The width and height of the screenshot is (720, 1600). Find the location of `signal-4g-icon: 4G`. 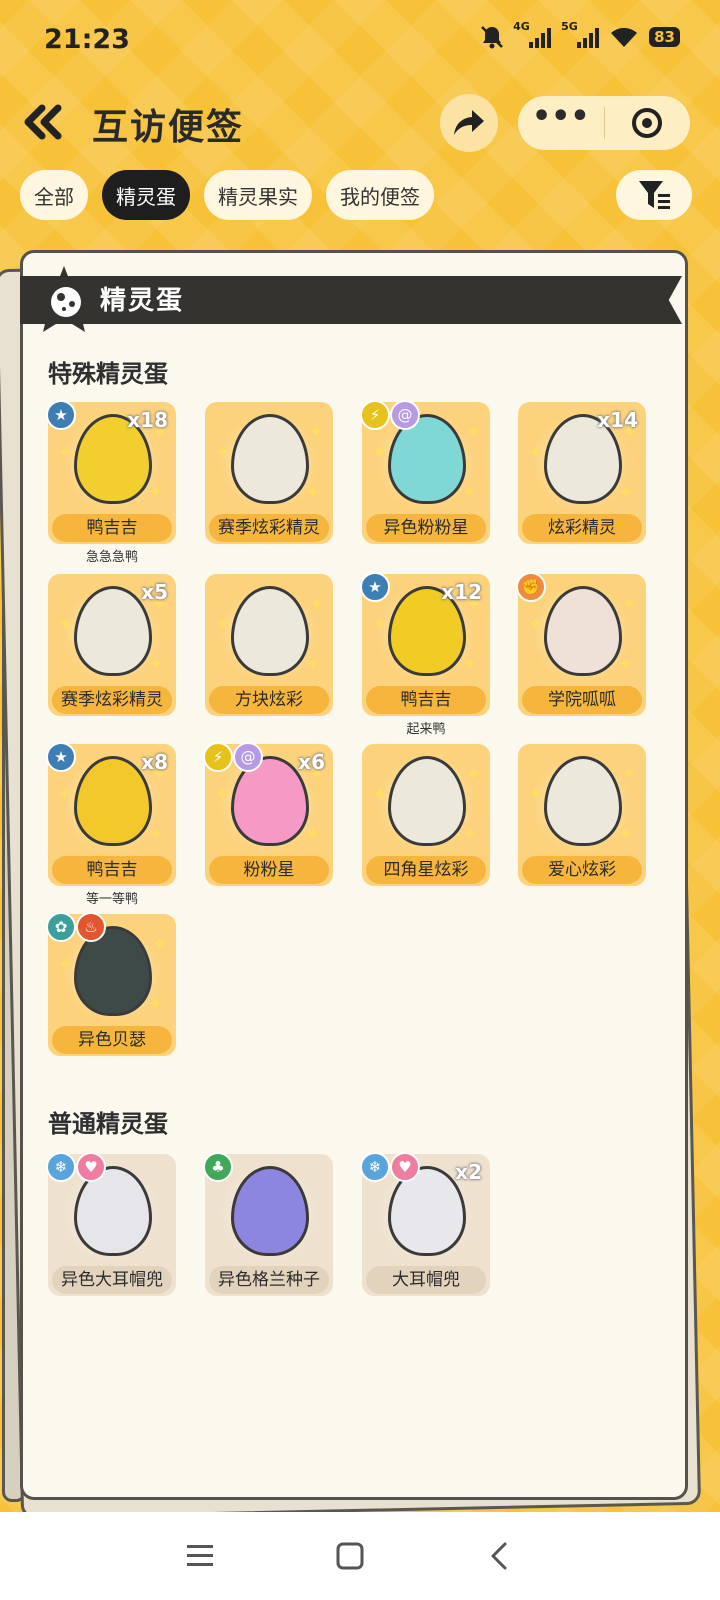

signal-4g-icon: 4G is located at coordinates (532, 34).